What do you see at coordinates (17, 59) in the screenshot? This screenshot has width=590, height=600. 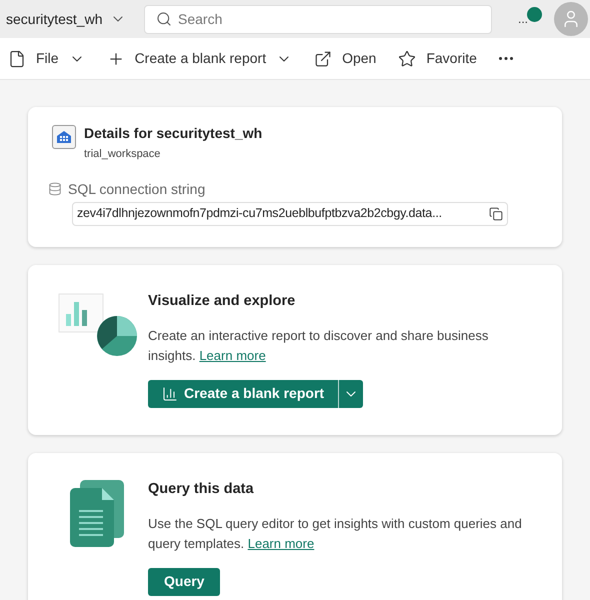 I see `document-icon` at bounding box center [17, 59].